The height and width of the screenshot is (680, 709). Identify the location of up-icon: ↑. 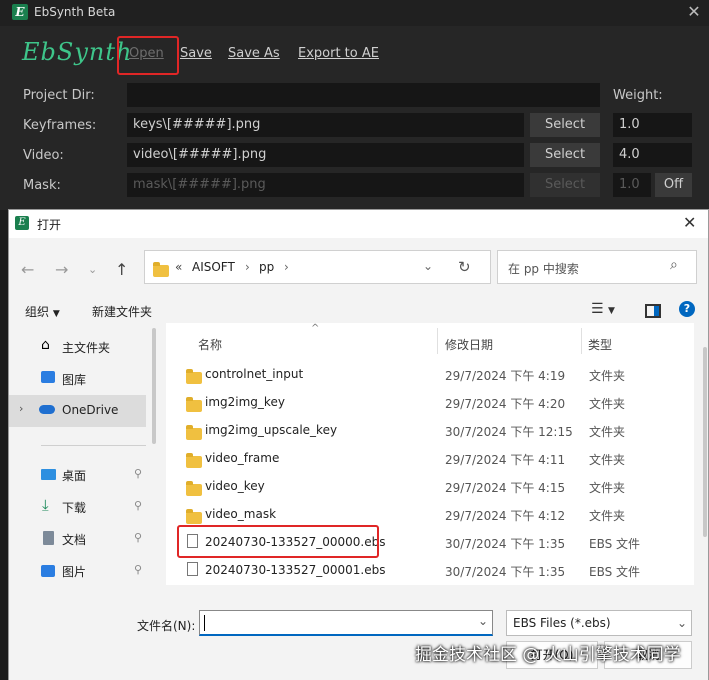
(121, 269).